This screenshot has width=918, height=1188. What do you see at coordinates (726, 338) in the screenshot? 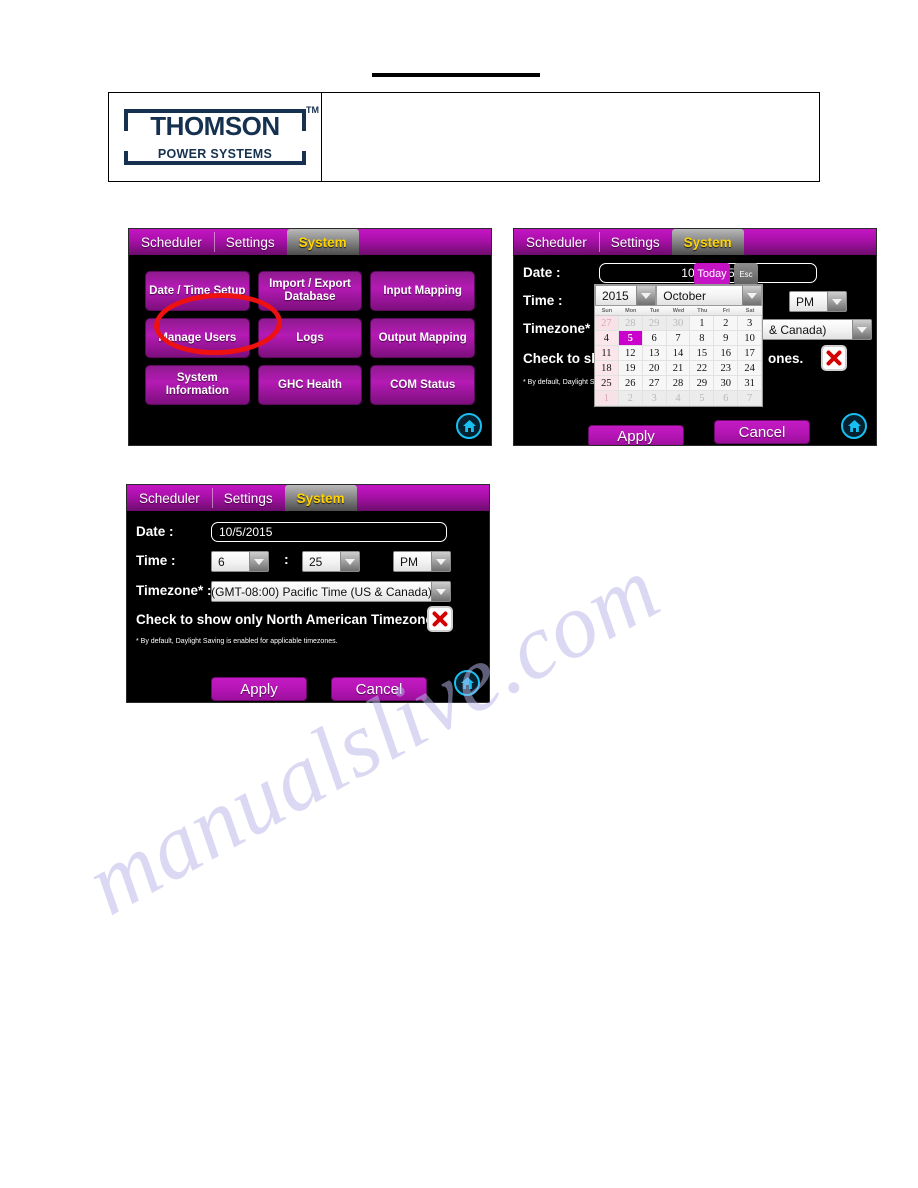
I see `calendar-day: 9` at bounding box center [726, 338].